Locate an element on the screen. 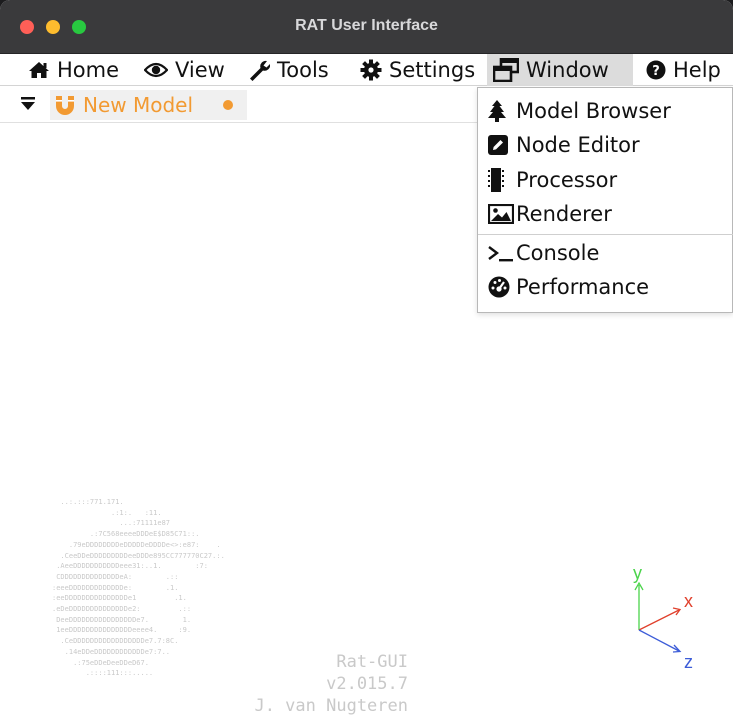 Image resolution: width=733 pixels, height=725 pixels. question-circle-icon: ? is located at coordinates (656, 70).